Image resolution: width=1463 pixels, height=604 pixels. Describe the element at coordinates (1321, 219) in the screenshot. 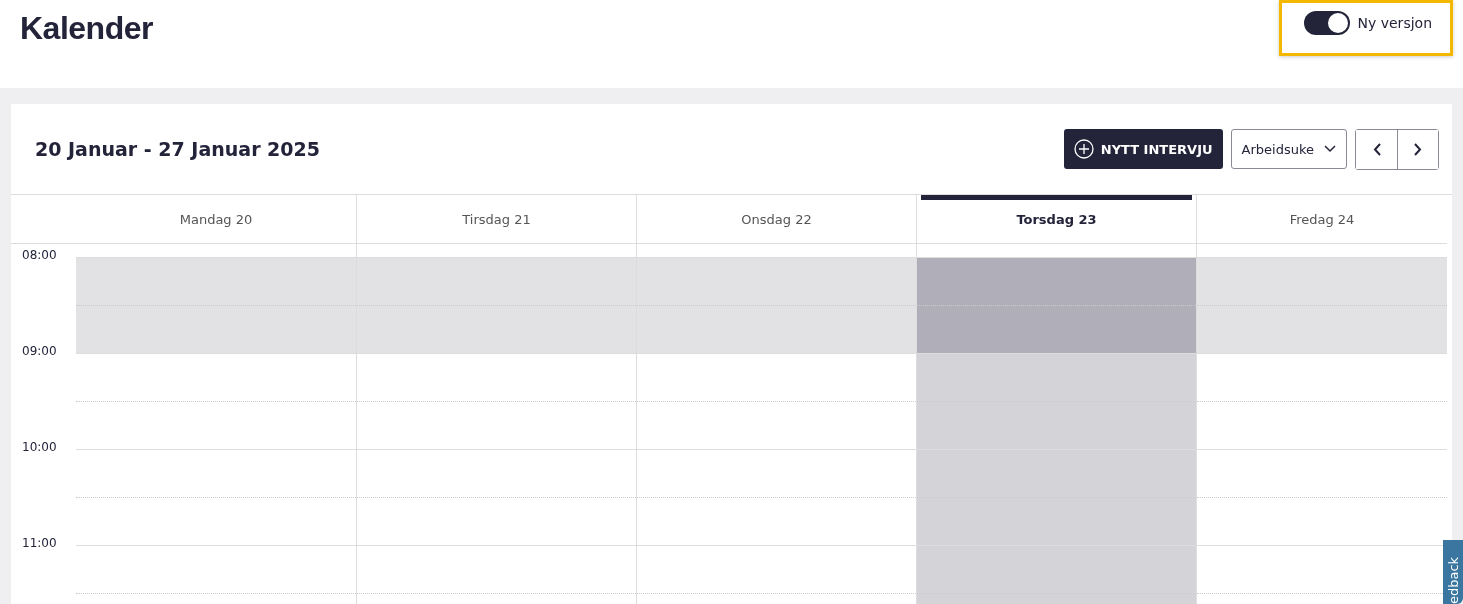

I see `day-header: Fredag 24` at that location.